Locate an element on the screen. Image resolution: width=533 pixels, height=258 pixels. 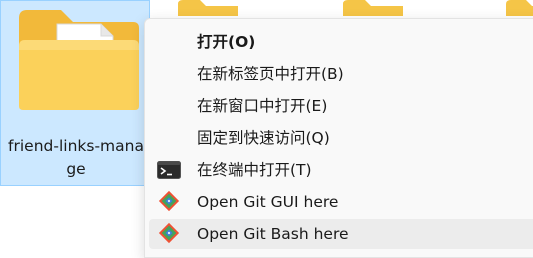
menu-item-open-new-tab: 在新标签页中打开(B) is located at coordinates (341, 74).